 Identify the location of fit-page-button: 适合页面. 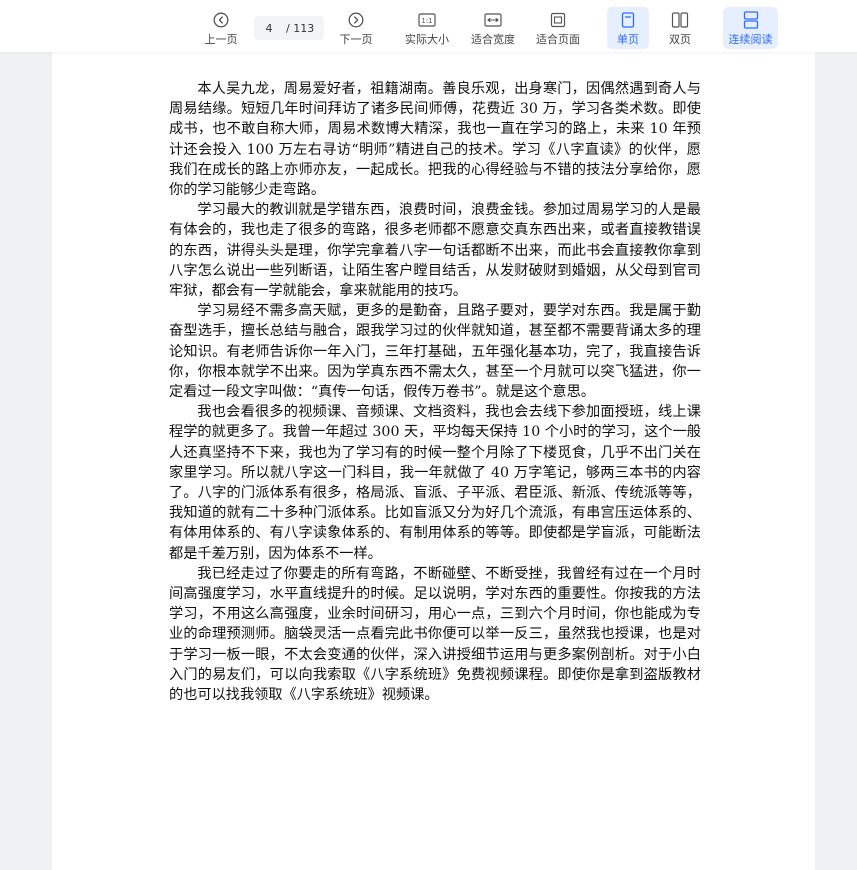
(558, 28).